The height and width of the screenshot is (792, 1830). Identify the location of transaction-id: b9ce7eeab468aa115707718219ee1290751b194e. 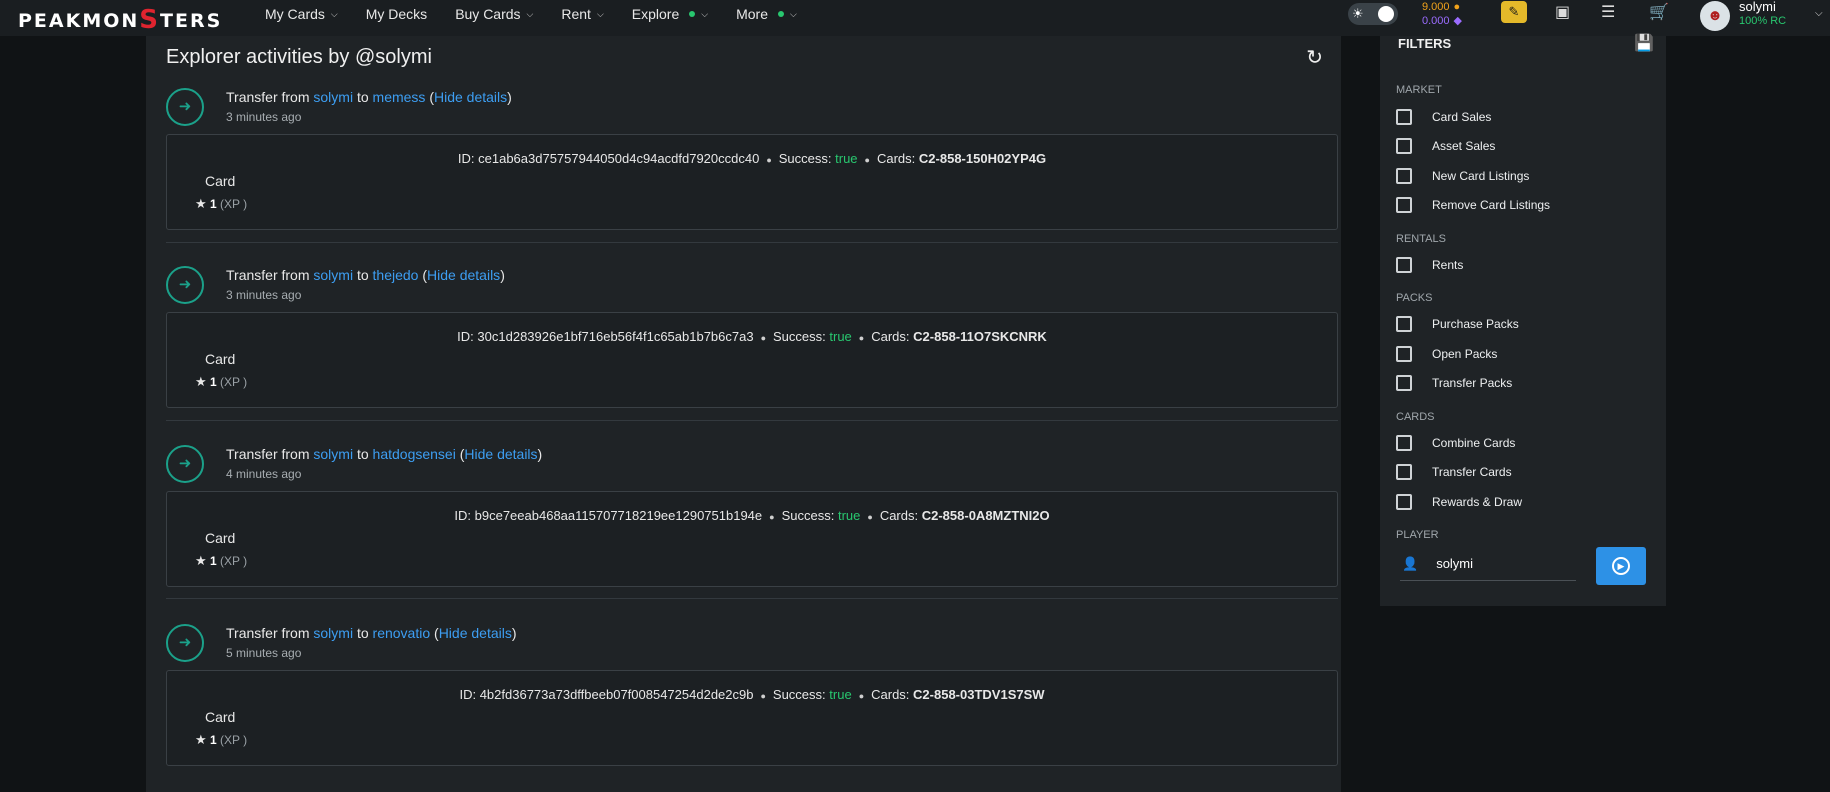
(618, 515).